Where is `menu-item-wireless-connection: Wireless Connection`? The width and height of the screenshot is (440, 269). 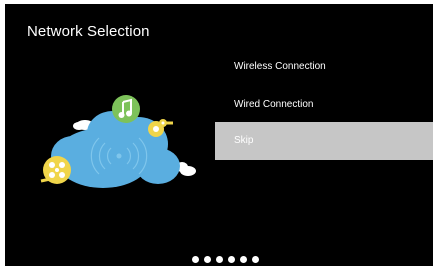
menu-item-wireless-connection: Wireless Connection is located at coordinates (324, 67).